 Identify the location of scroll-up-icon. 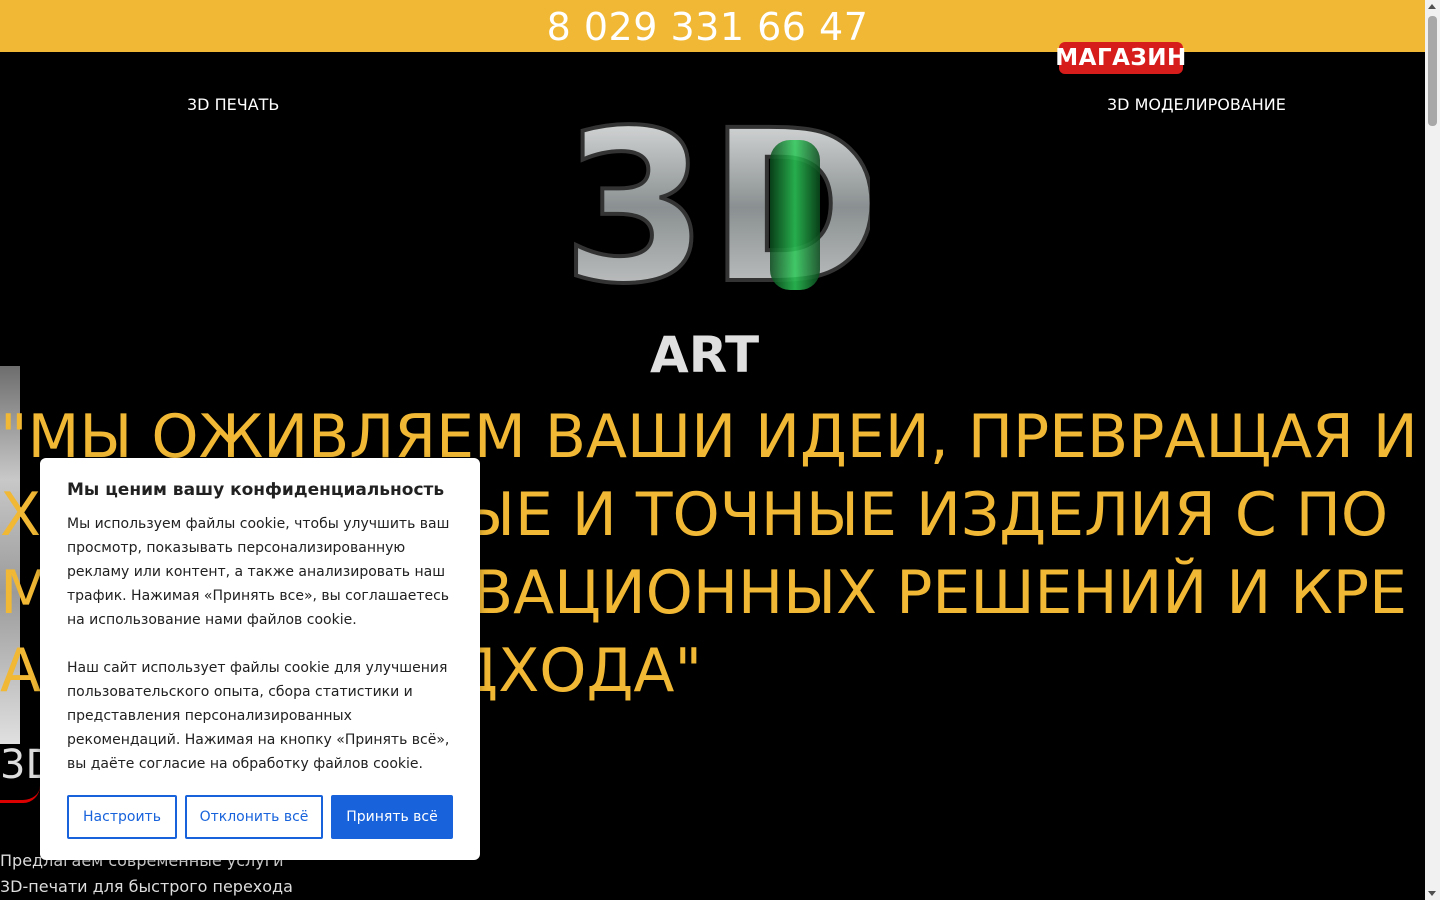
(1432, 6).